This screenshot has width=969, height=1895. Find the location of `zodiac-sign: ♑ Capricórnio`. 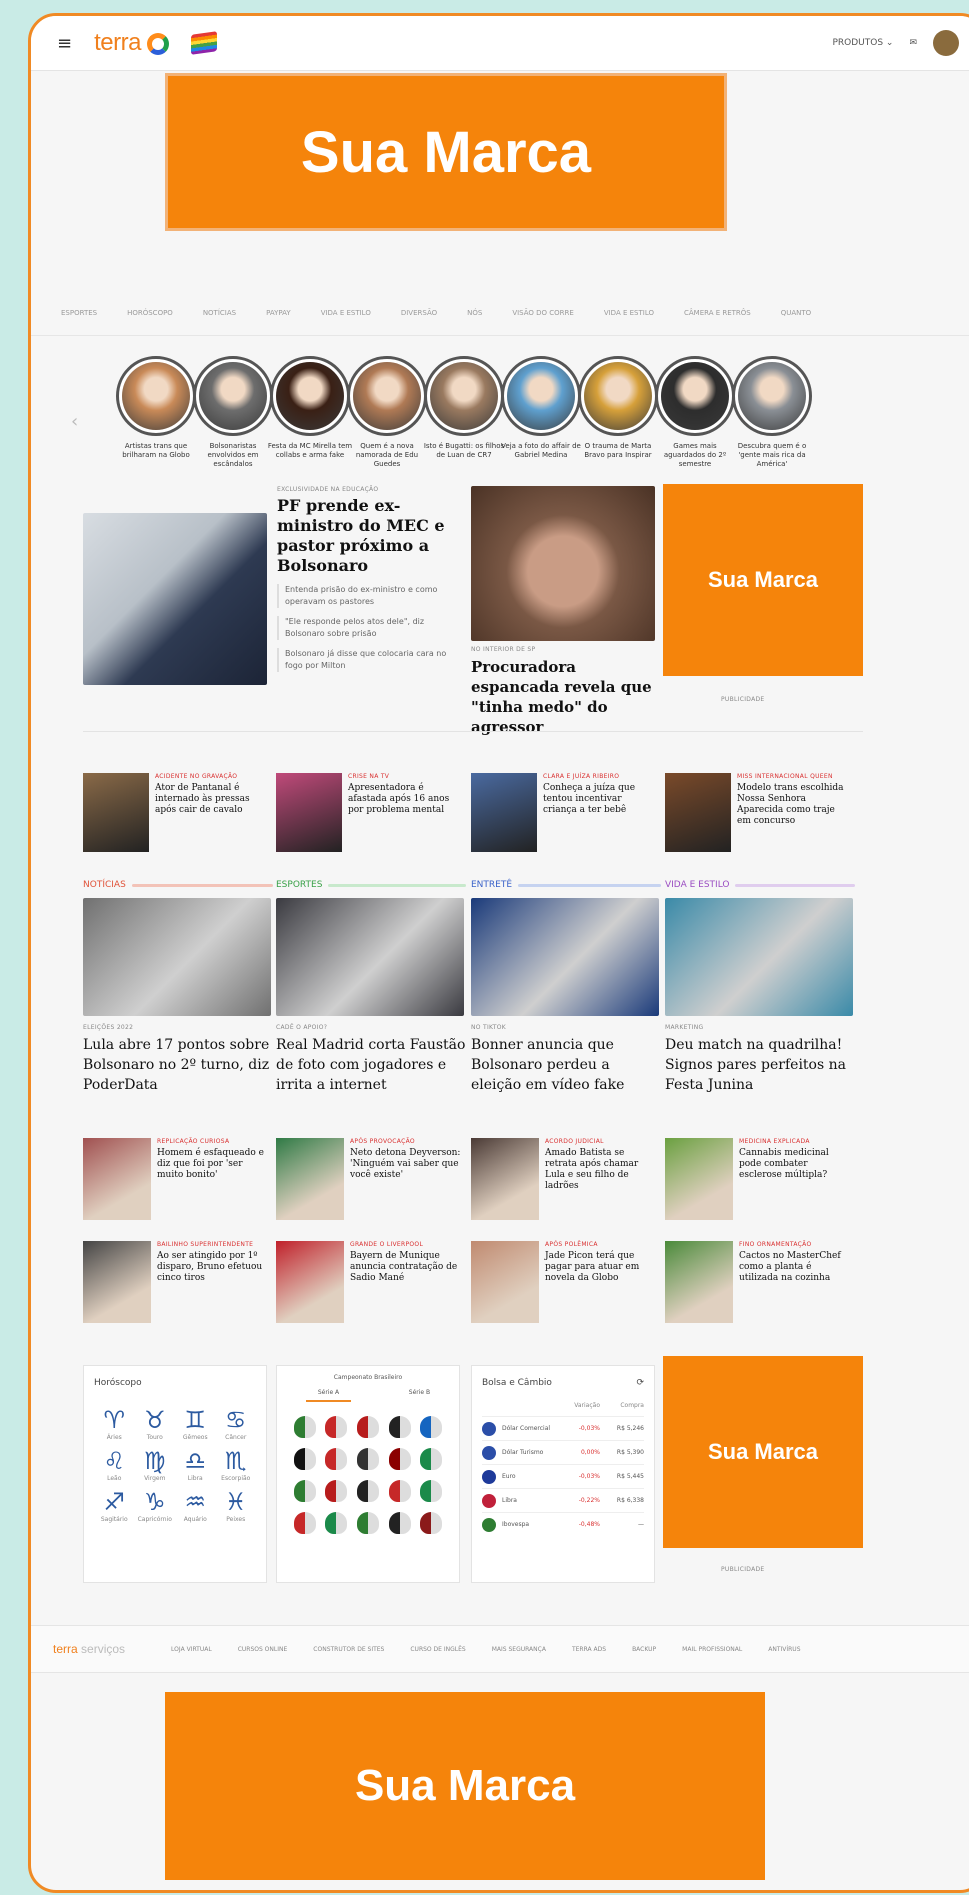

zodiac-sign: ♑ Capricórnio is located at coordinates (155, 1505).